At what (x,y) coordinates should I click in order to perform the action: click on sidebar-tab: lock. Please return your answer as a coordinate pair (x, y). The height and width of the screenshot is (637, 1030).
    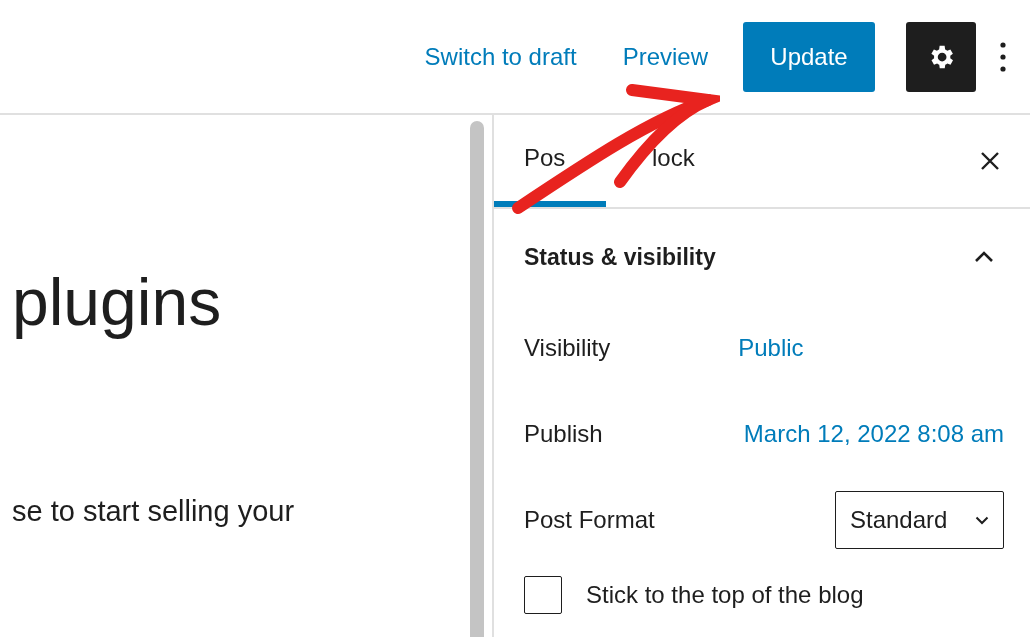
    Looking at the image, I should click on (671, 161).